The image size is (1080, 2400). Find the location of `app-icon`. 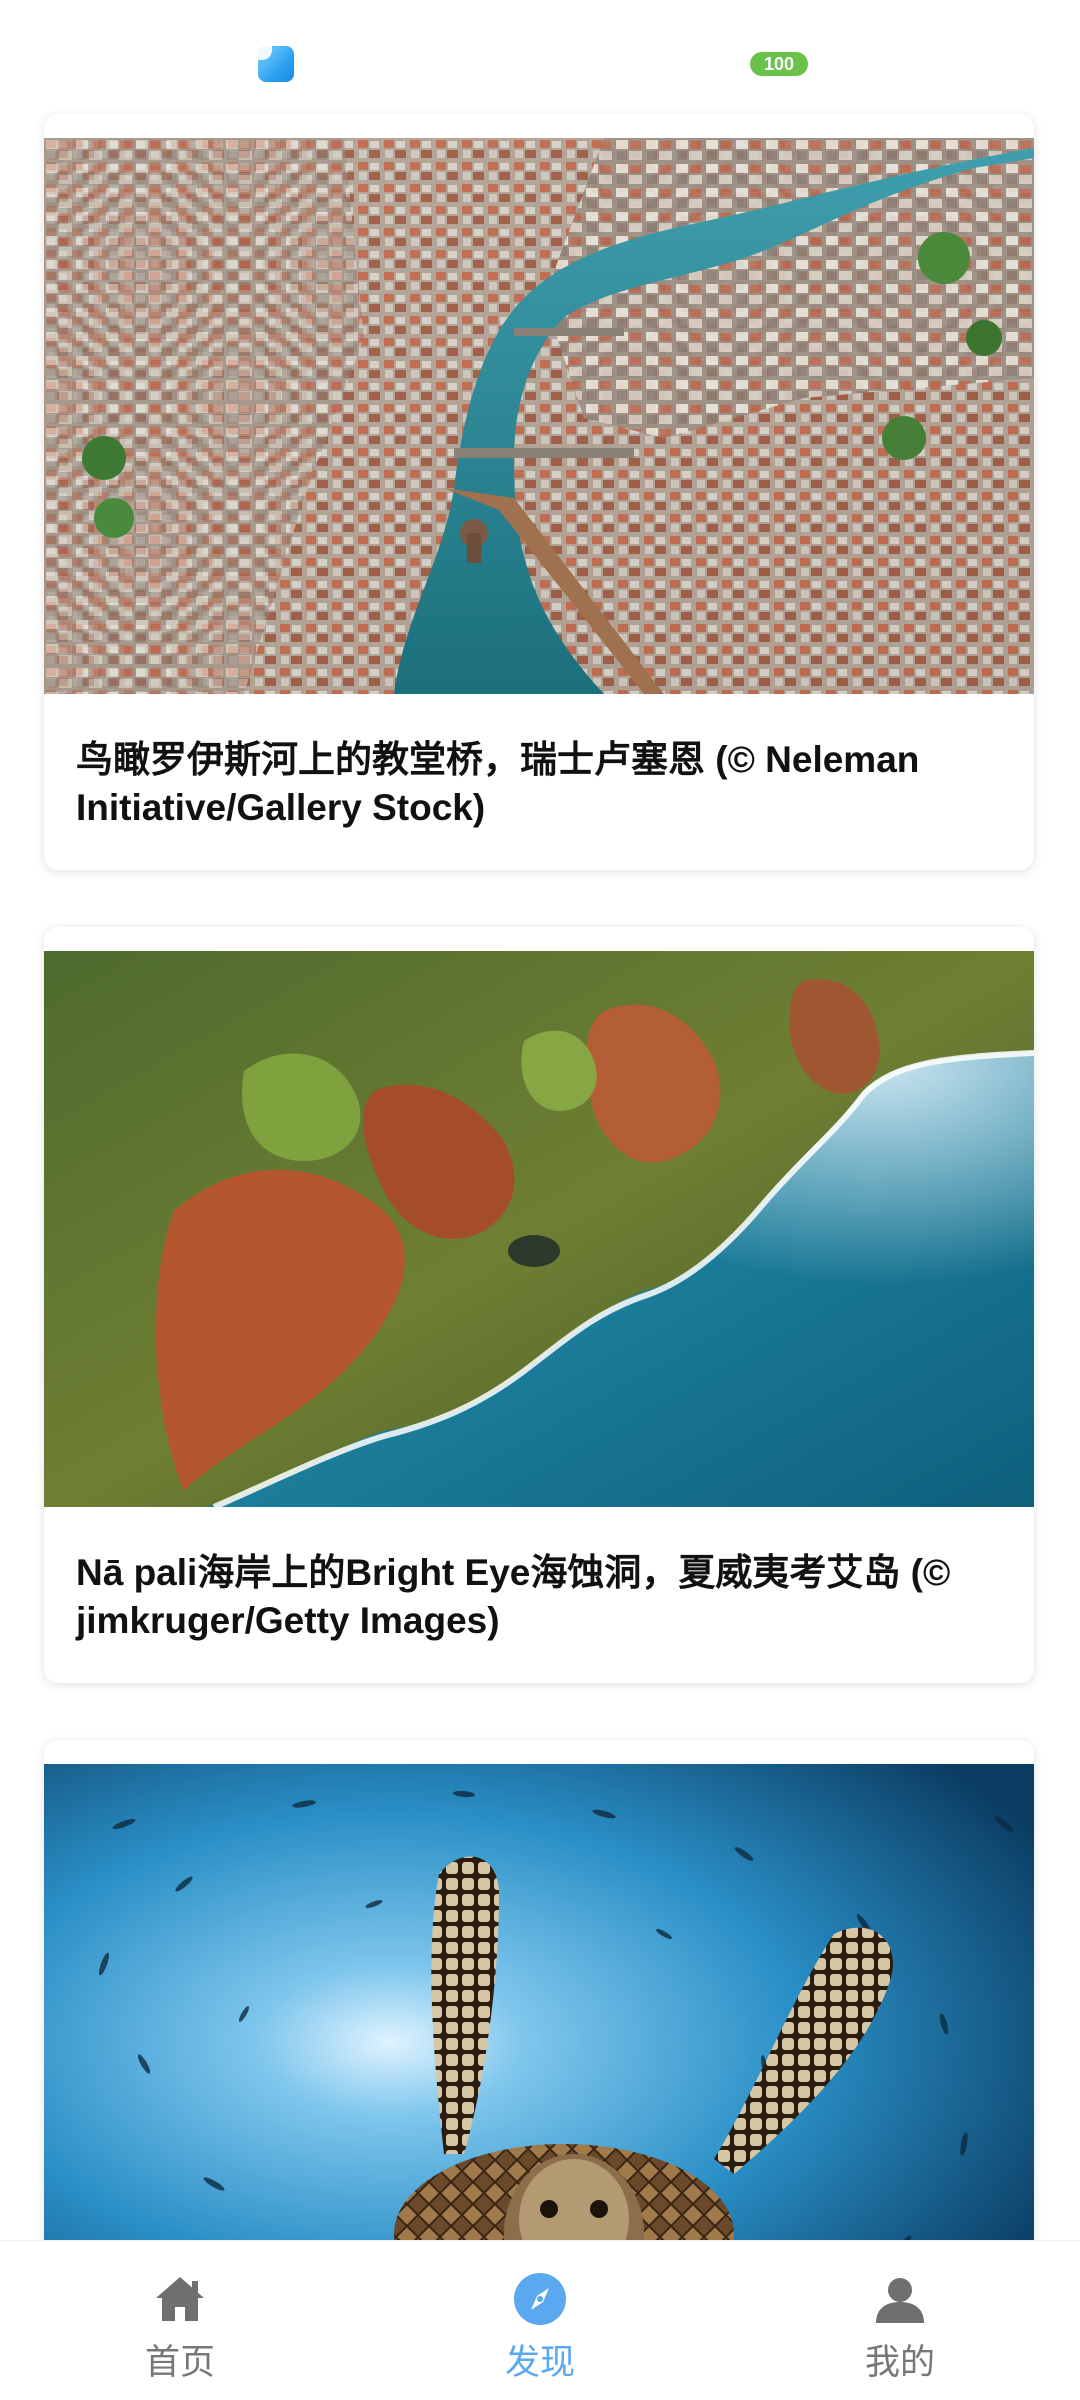

app-icon is located at coordinates (276, 64).